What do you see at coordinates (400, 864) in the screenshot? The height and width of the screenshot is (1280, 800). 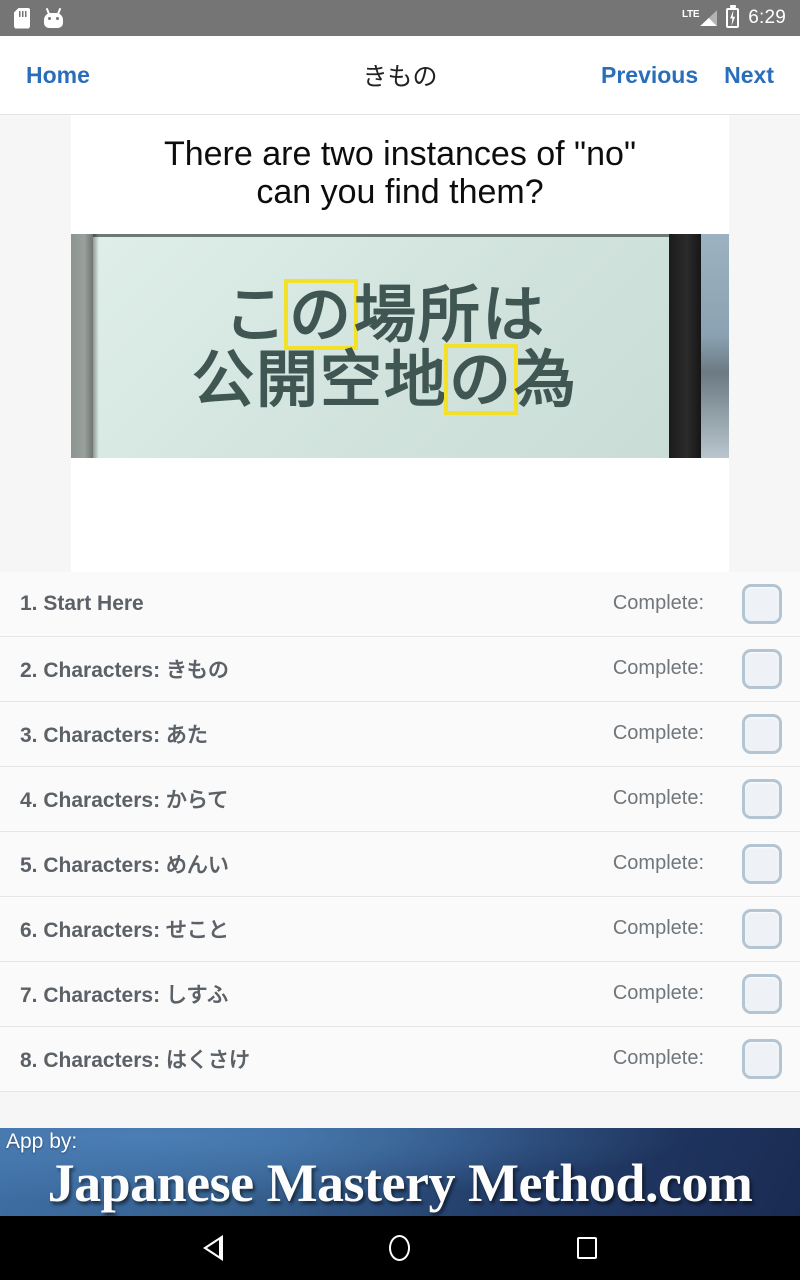 I see `lesson-row: 5. Characters: めんい Complete:` at bounding box center [400, 864].